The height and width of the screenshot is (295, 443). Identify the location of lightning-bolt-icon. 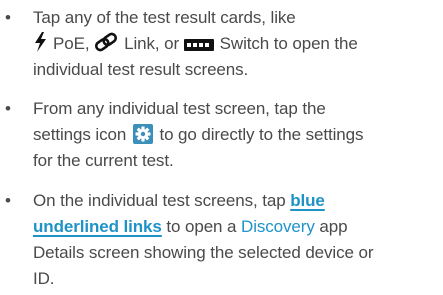
(40, 42).